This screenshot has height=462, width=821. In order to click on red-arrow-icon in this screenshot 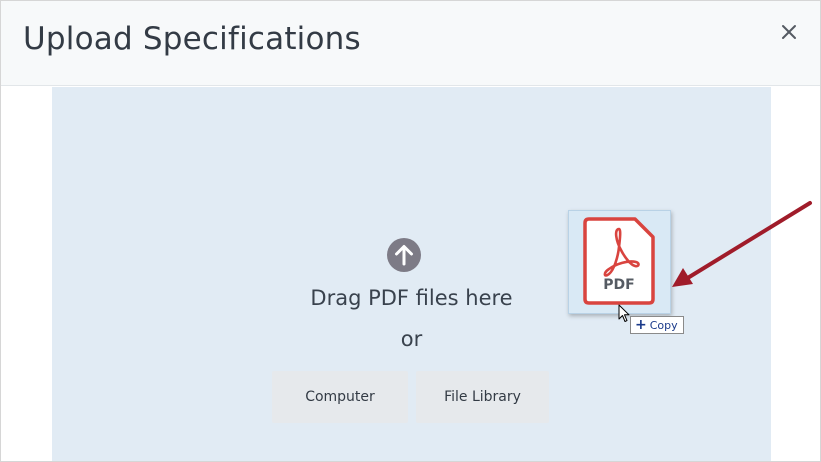, I will do `click(742, 244)`.